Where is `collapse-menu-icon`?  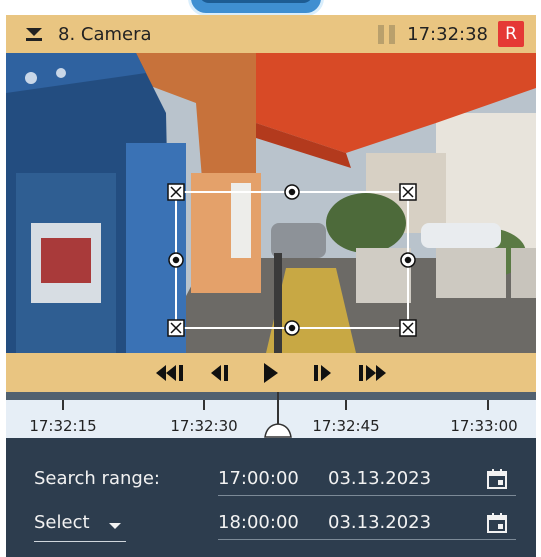
collapse-menu-icon is located at coordinates (34, 34).